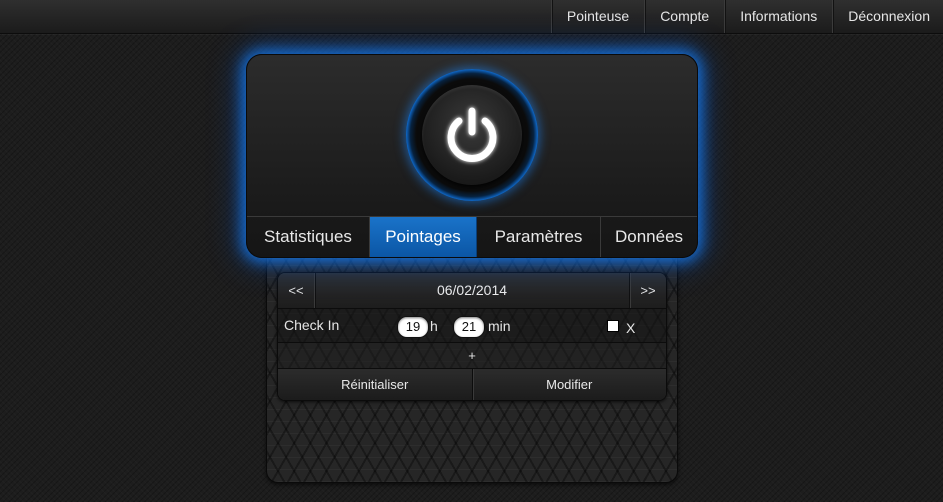  I want to click on date-navigator: << 06/02/2014 >>, so click(472, 291).